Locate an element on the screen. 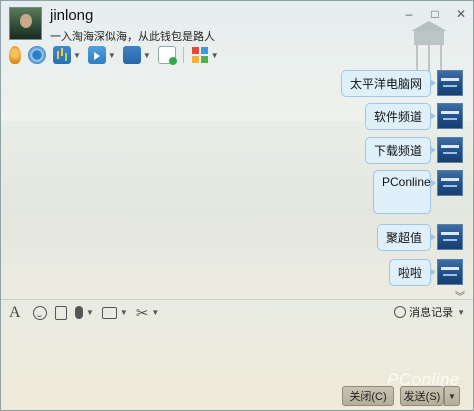  message-bubble: 太平洋电脑网 is located at coordinates (388, 83).